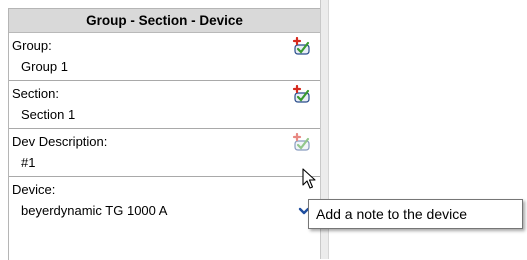 This screenshot has height=260, width=527. Describe the element at coordinates (415, 214) in the screenshot. I see `tooltip: Add a note to the device` at that location.